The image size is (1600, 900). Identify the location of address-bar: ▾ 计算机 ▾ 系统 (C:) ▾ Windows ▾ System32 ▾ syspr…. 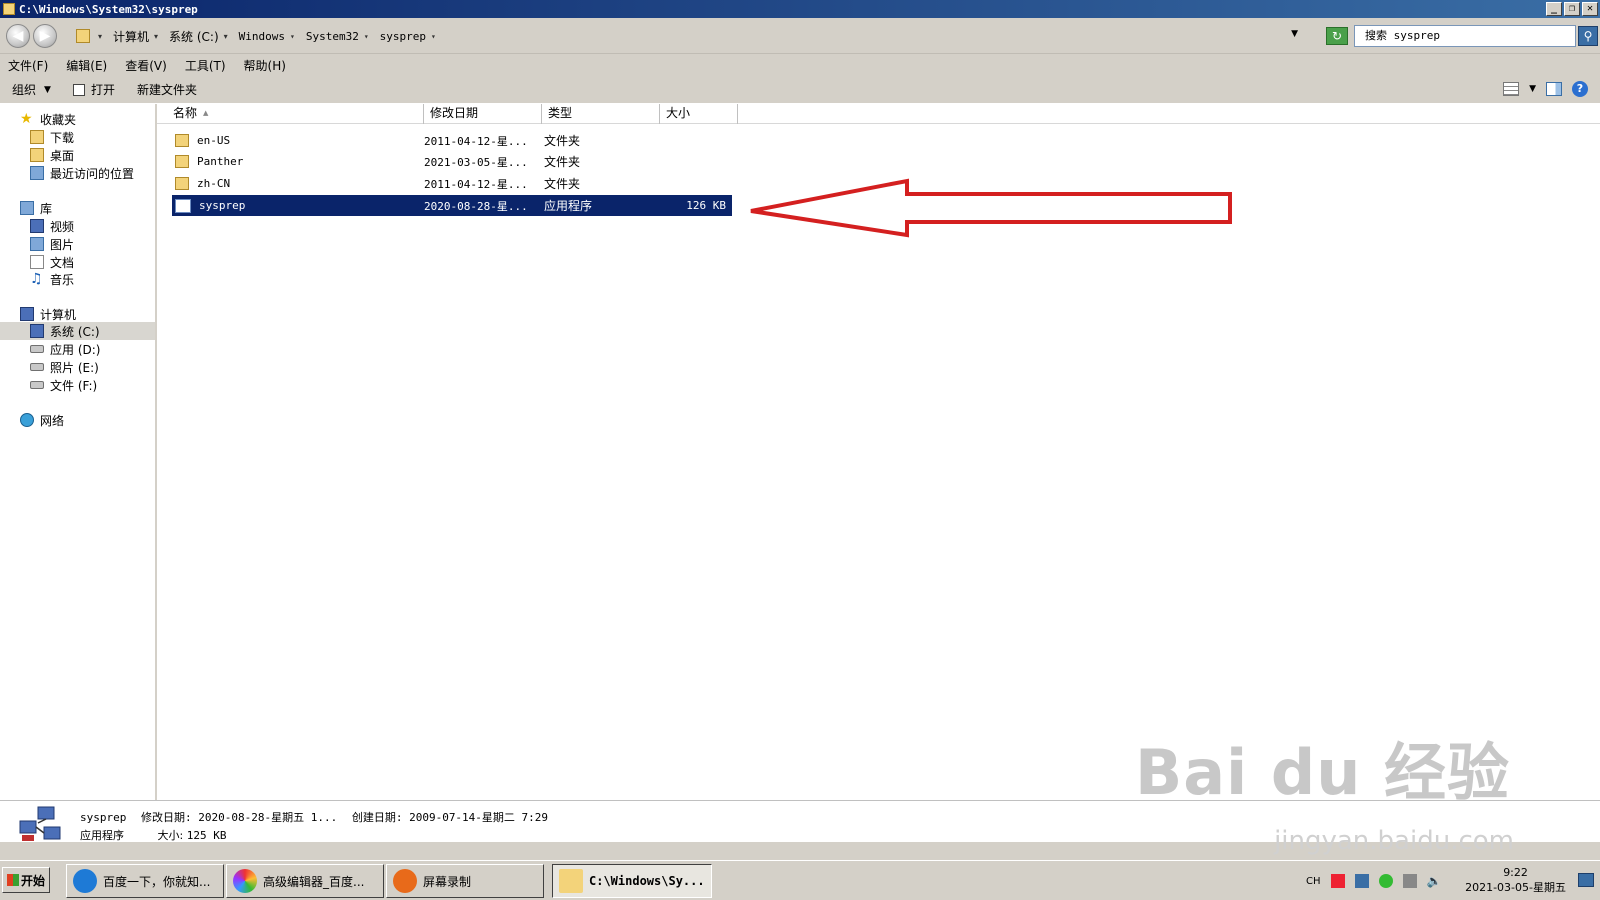
(695, 36).